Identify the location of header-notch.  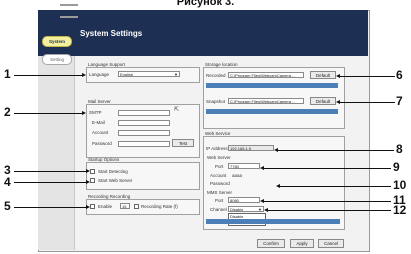
(69, 11).